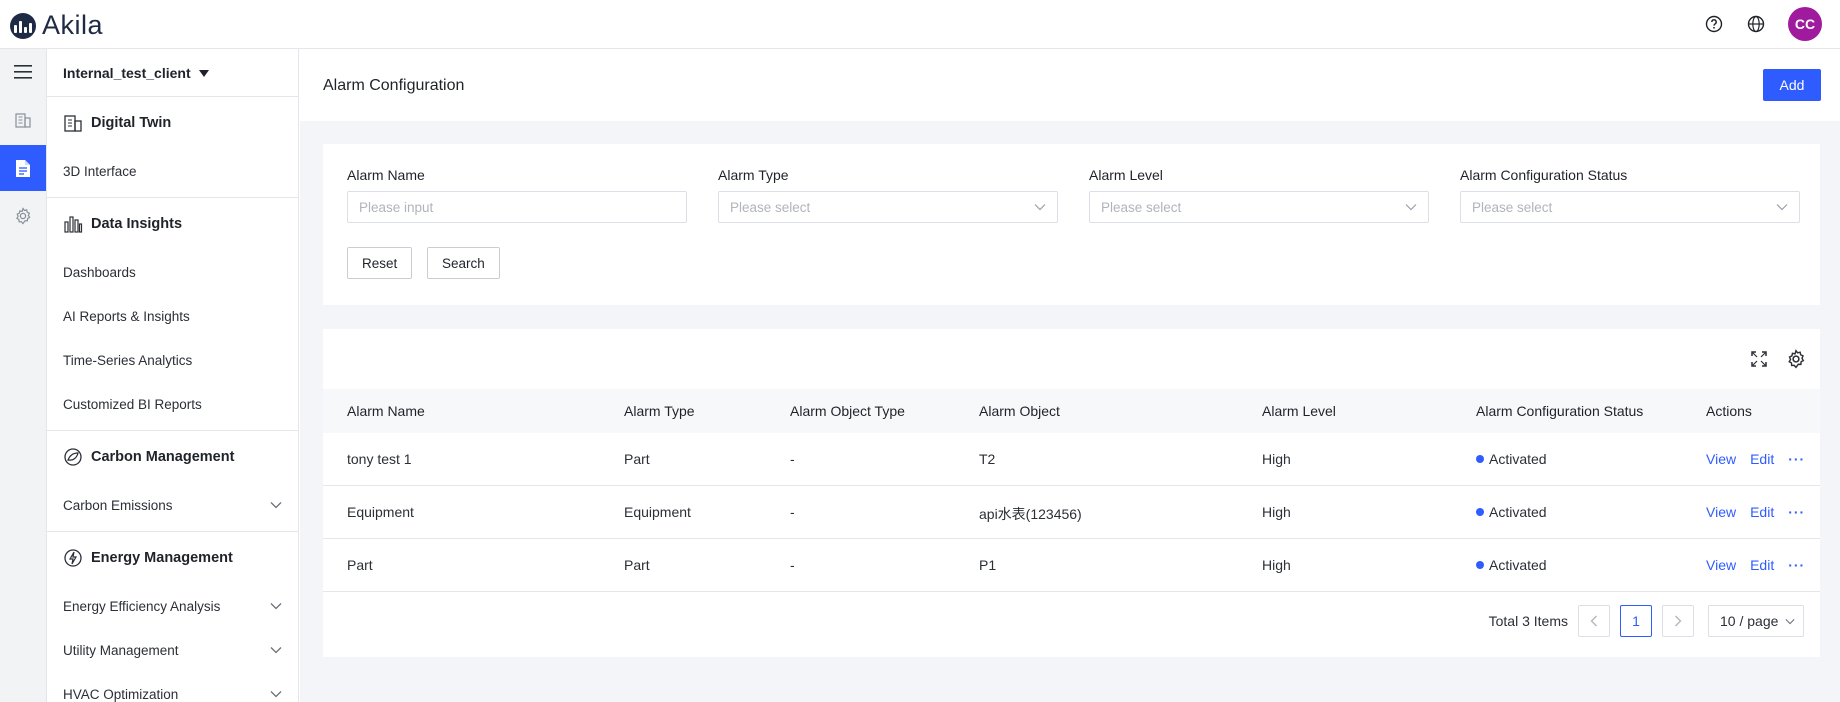 The image size is (1840, 702). I want to click on page-size-select: 10 / page, so click(1756, 621).